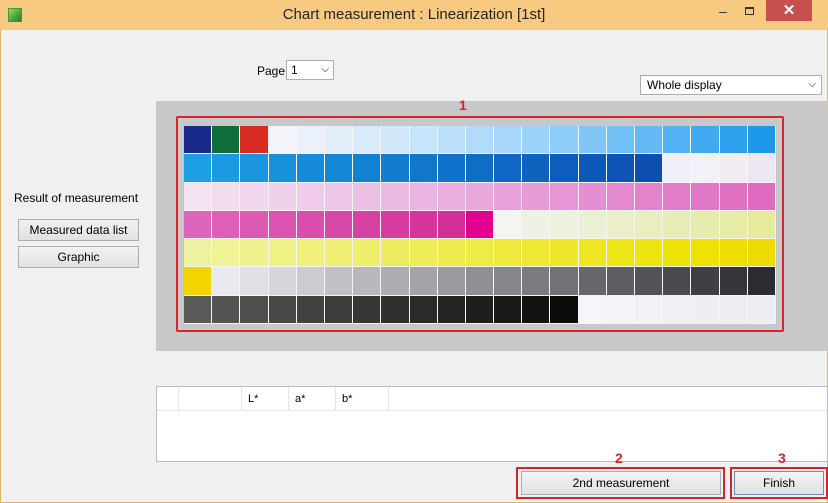  What do you see at coordinates (78, 257) in the screenshot?
I see `graphic-button: Graphic` at bounding box center [78, 257].